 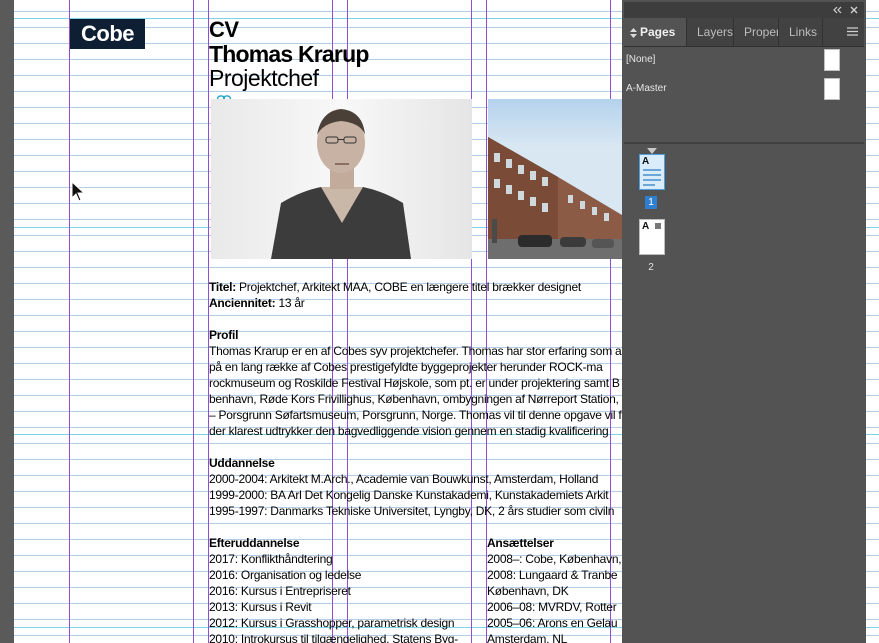 What do you see at coordinates (633, 32) in the screenshot?
I see `tab-grip-icon` at bounding box center [633, 32].